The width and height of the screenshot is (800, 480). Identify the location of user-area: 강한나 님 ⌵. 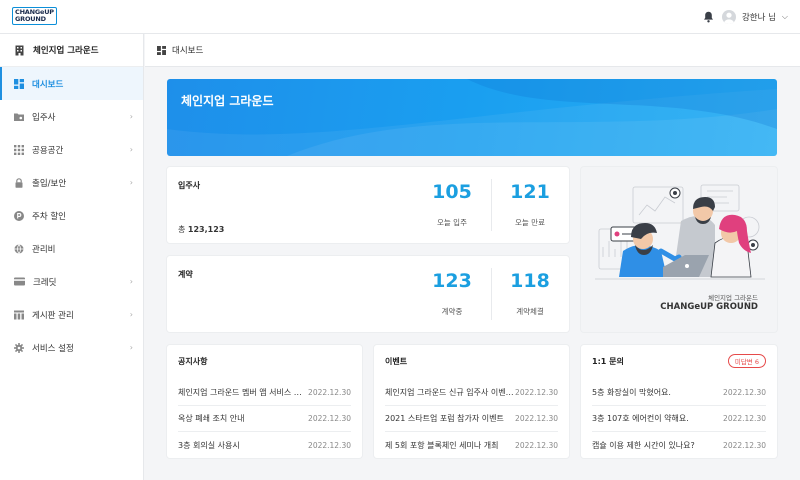
(745, 17).